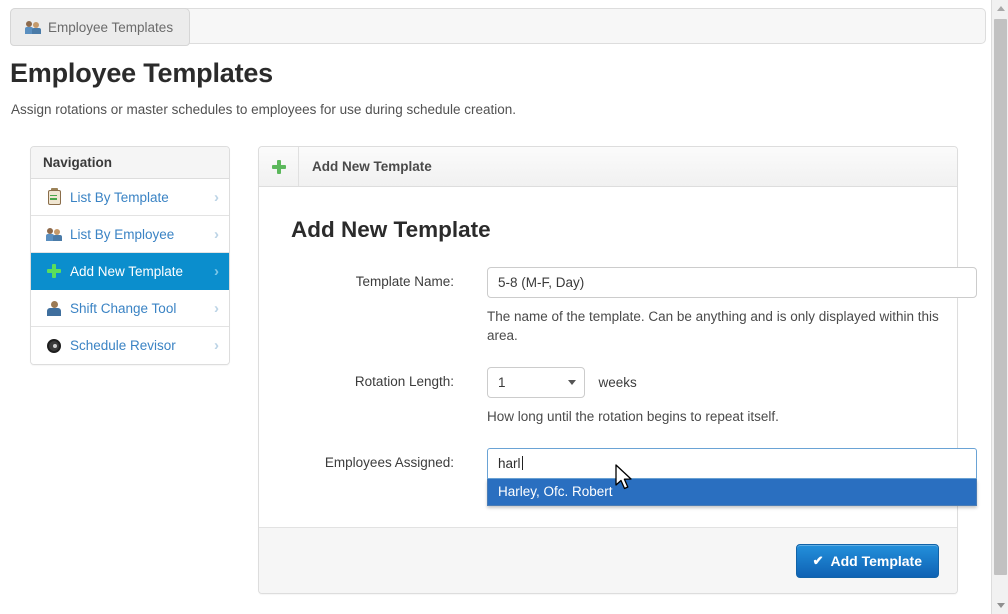 This screenshot has height=614, width=1008. I want to click on navigation-header: Navigation, so click(130, 163).